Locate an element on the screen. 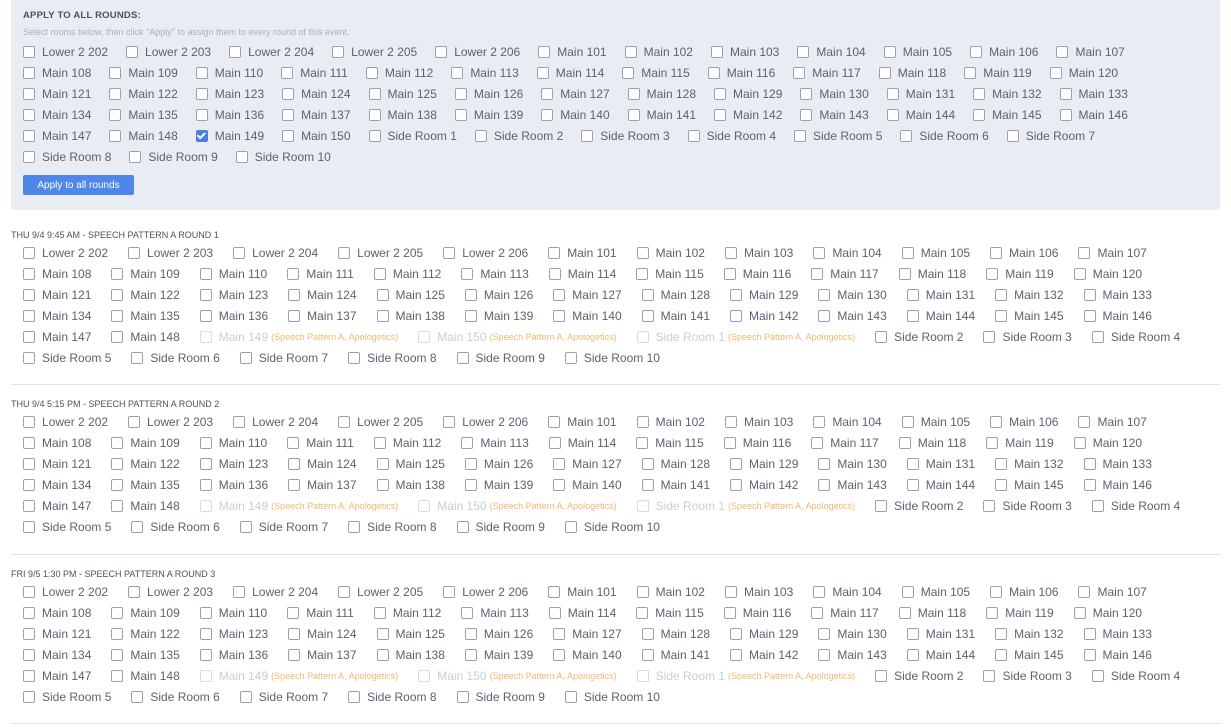 The height and width of the screenshot is (727, 1231). room-checkbox-item: Main 115 is located at coordinates (656, 72).